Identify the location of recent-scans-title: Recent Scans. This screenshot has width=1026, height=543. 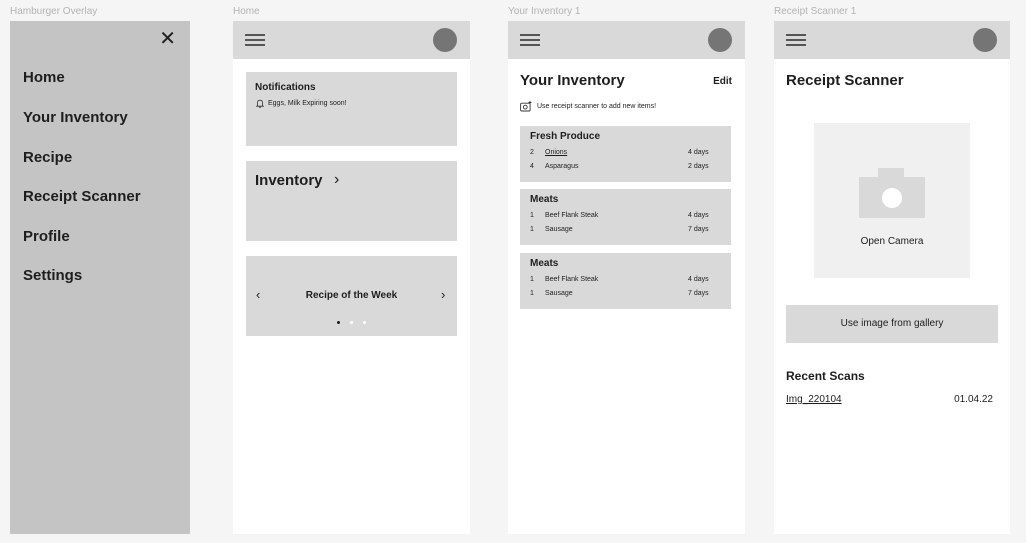
(825, 376).